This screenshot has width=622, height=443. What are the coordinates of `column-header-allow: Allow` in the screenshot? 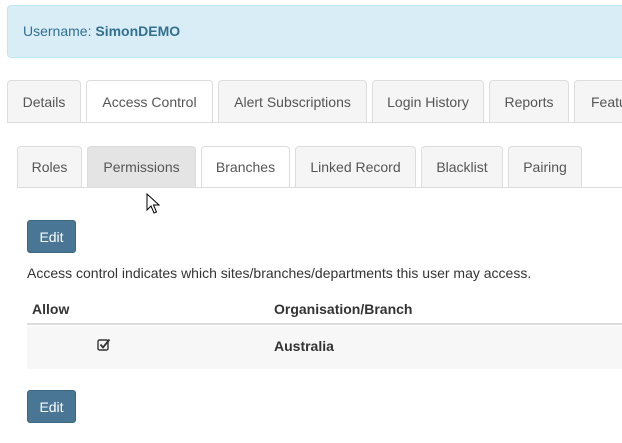 It's located at (51, 309).